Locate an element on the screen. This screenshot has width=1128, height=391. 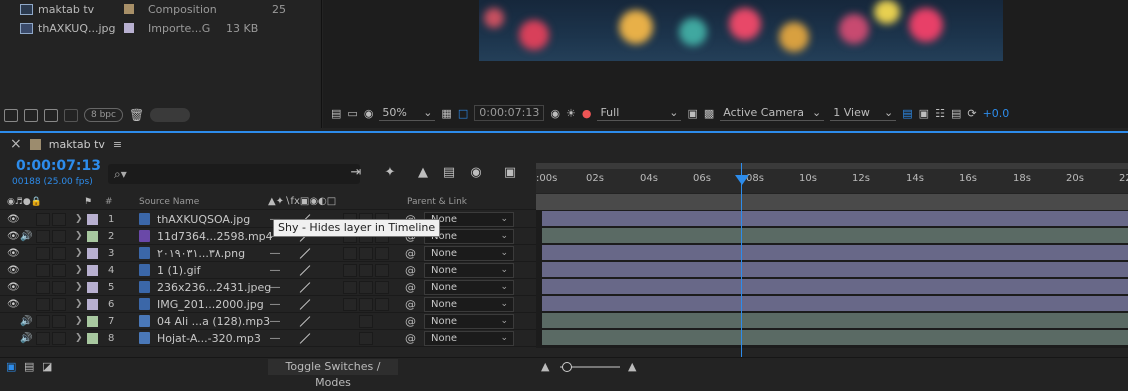
current-time-display: 0:00:07:13 is located at coordinates (509, 113).